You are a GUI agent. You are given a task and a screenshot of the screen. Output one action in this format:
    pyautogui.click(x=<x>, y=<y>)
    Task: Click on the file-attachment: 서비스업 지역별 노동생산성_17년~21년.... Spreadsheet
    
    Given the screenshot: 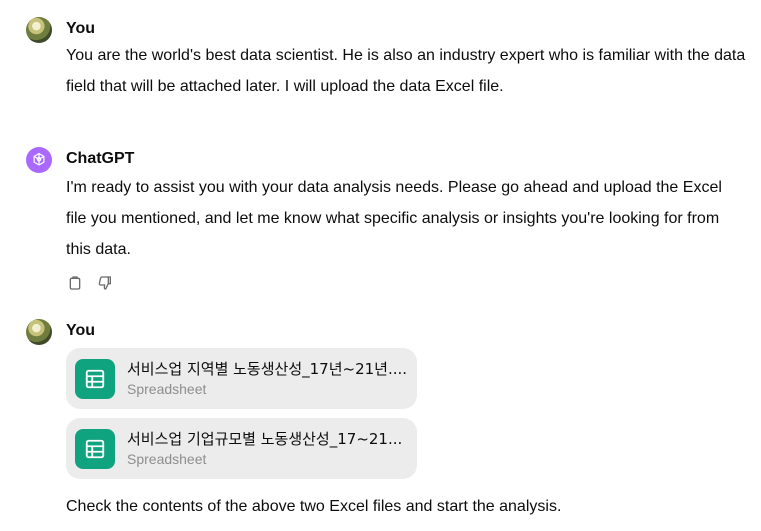 What is the action you would take?
    pyautogui.click(x=241, y=378)
    